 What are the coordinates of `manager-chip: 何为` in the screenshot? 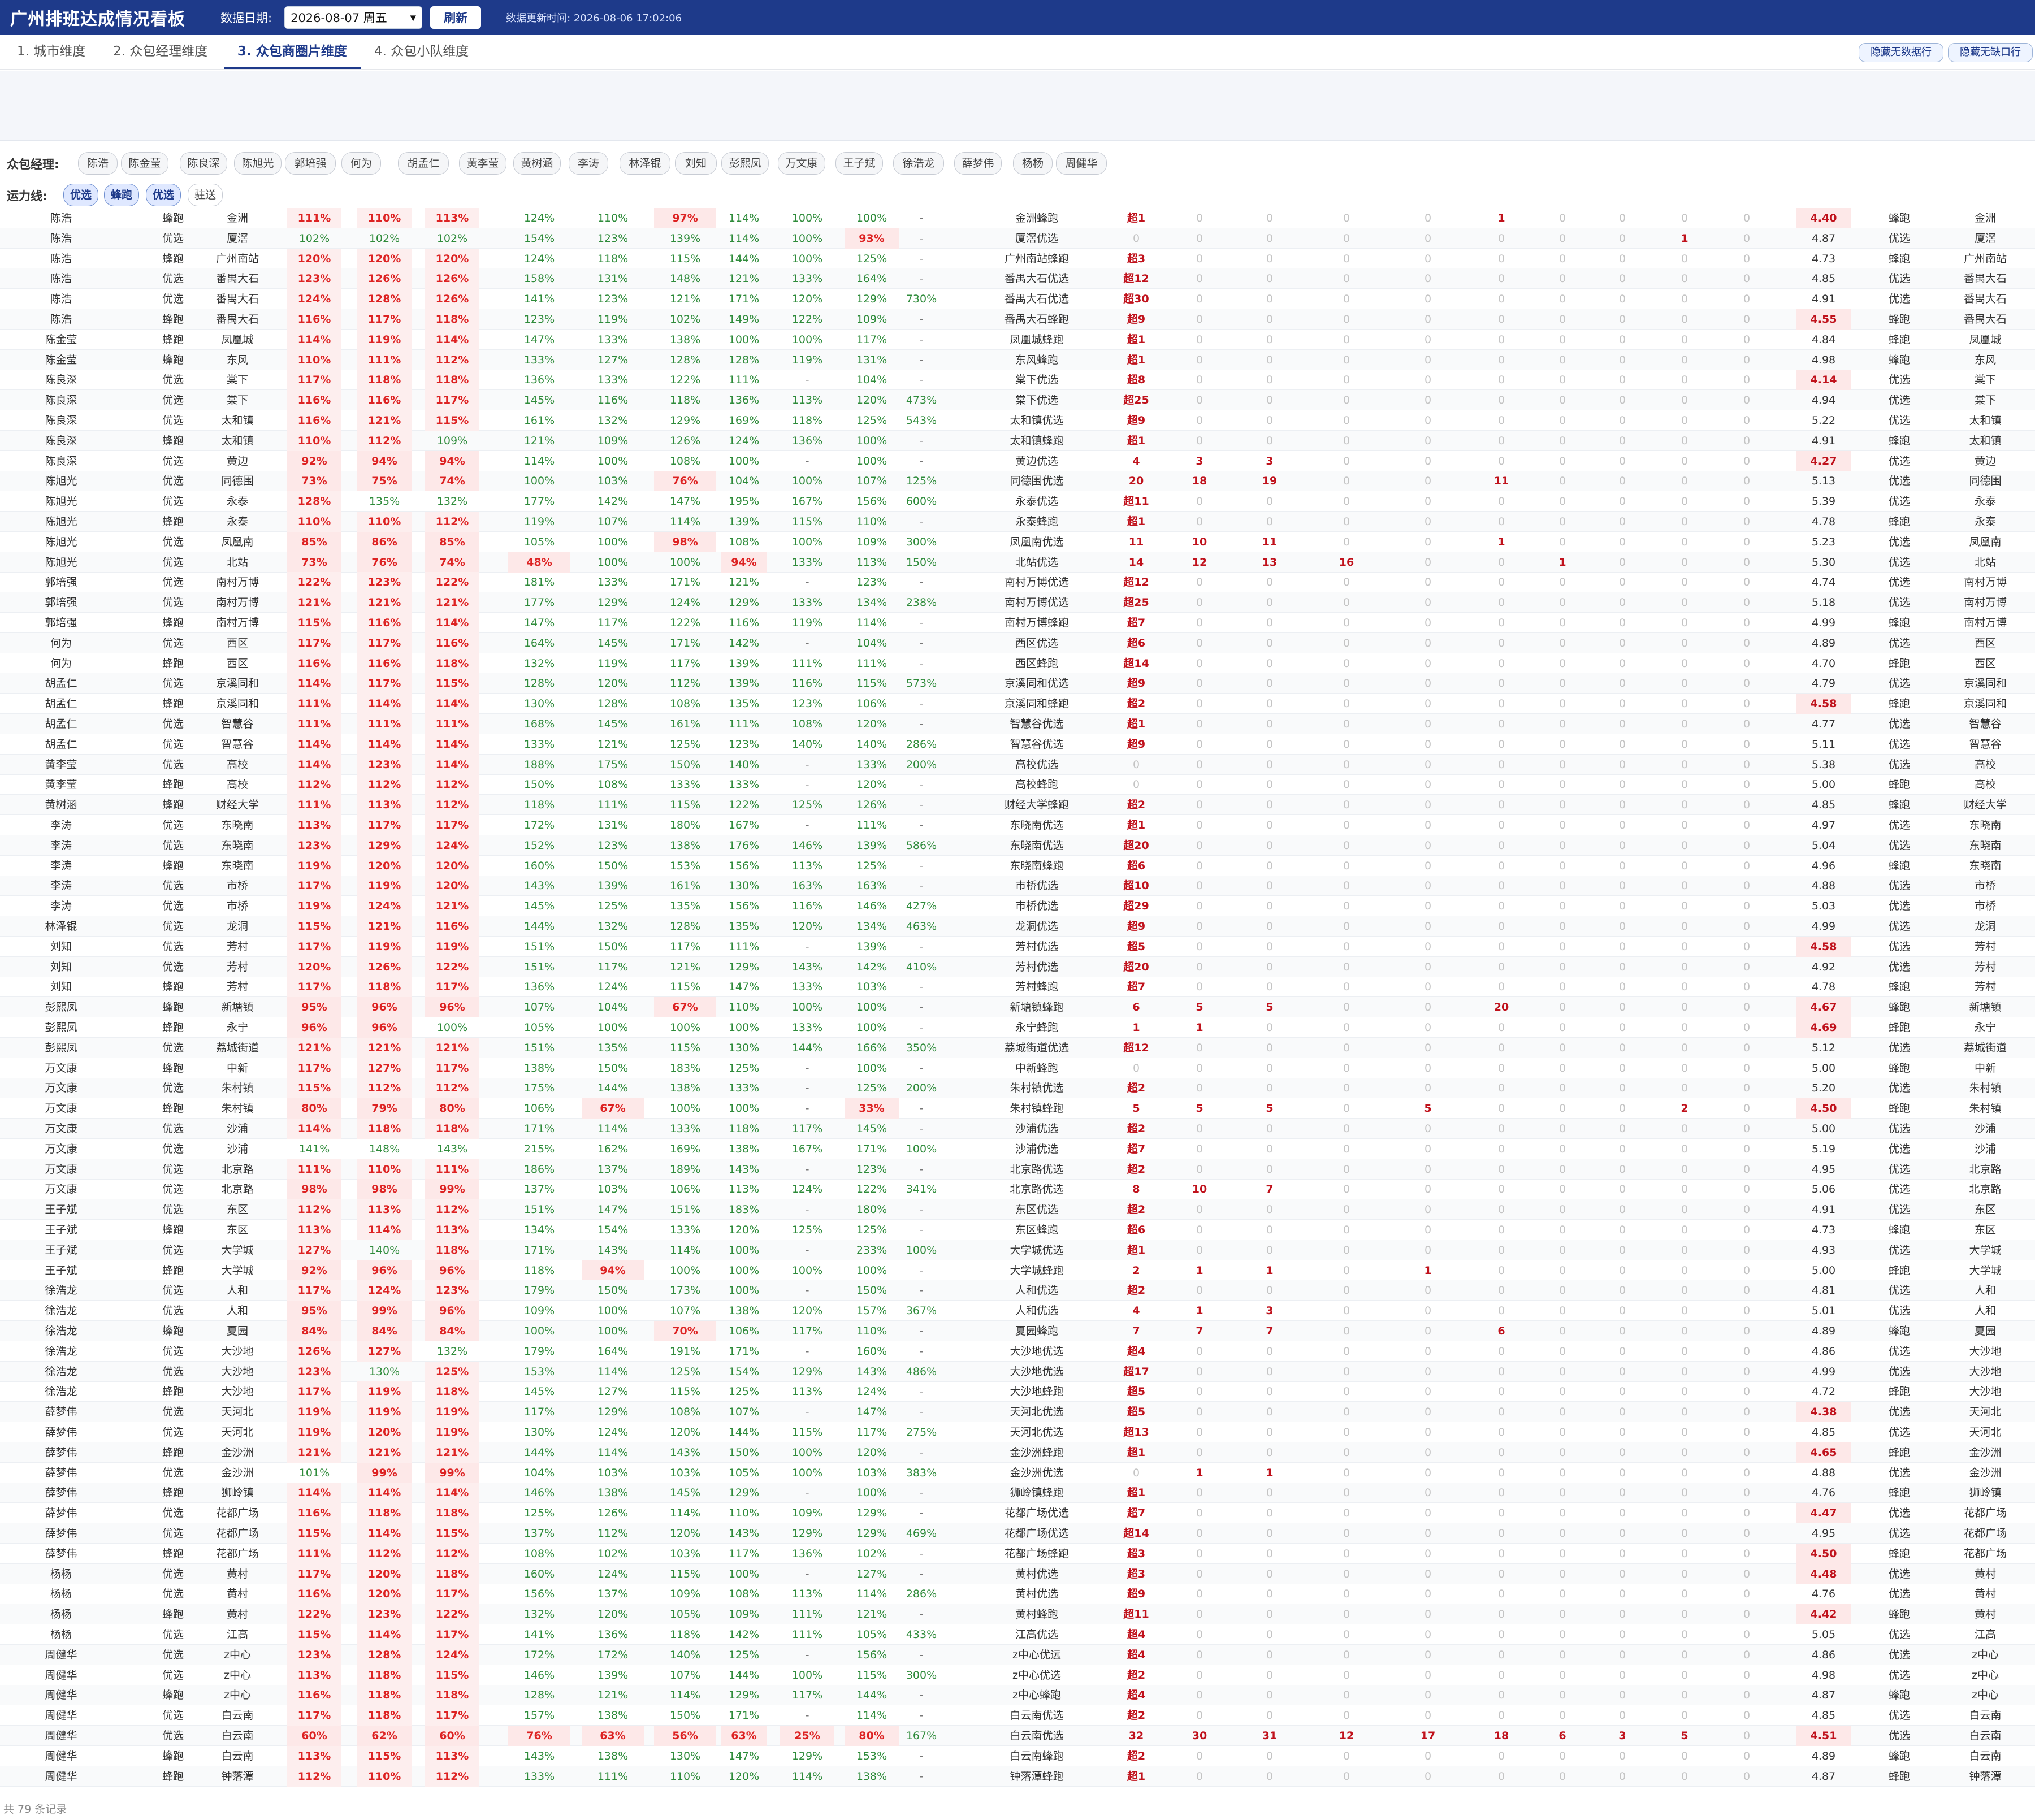 It's located at (361, 163).